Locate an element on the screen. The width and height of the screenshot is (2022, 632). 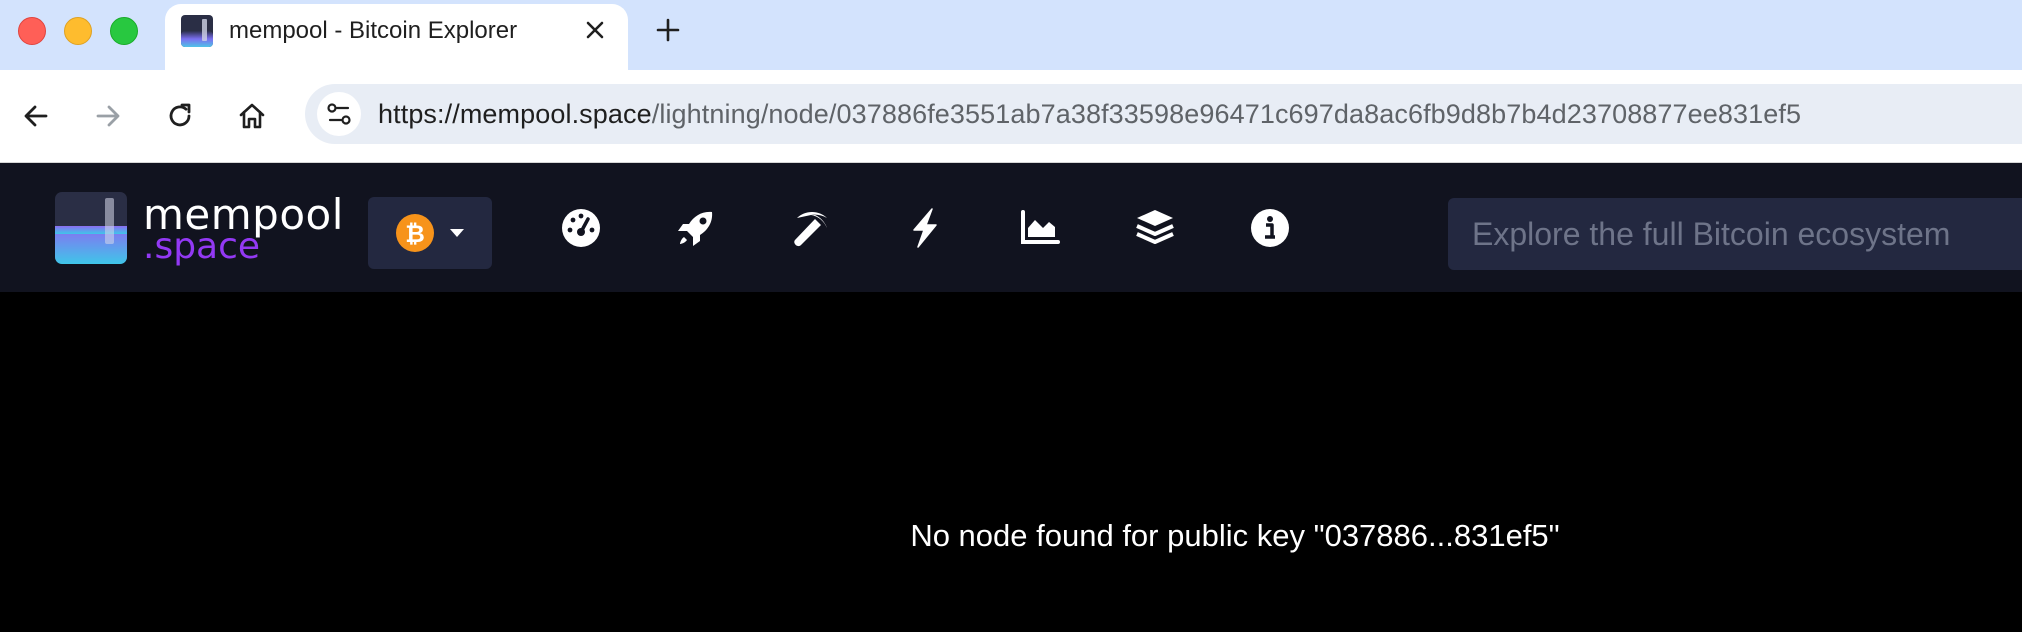
lightning-icon is located at coordinates (925, 228).